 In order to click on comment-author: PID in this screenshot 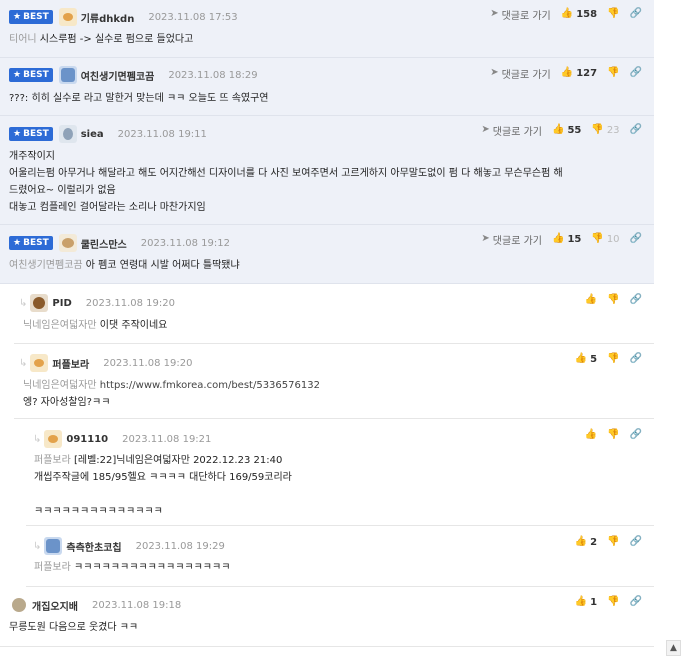, I will do `click(61, 303)`.